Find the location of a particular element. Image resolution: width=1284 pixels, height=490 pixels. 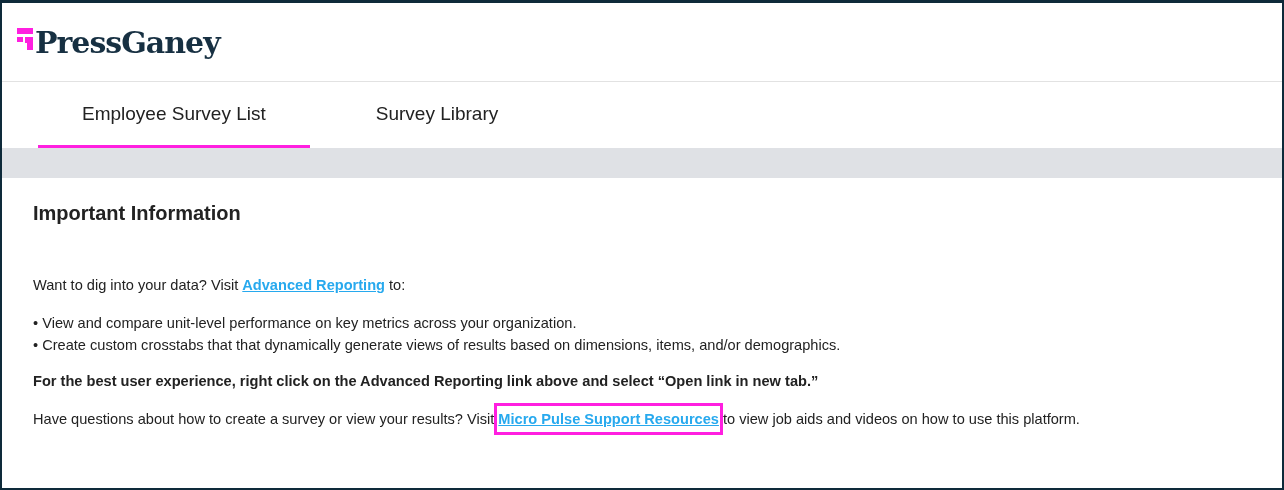

note-text: For the best user experience, right click on the Advanced Reporting link above and select “Open link in new tab.” is located at coordinates (426, 381).